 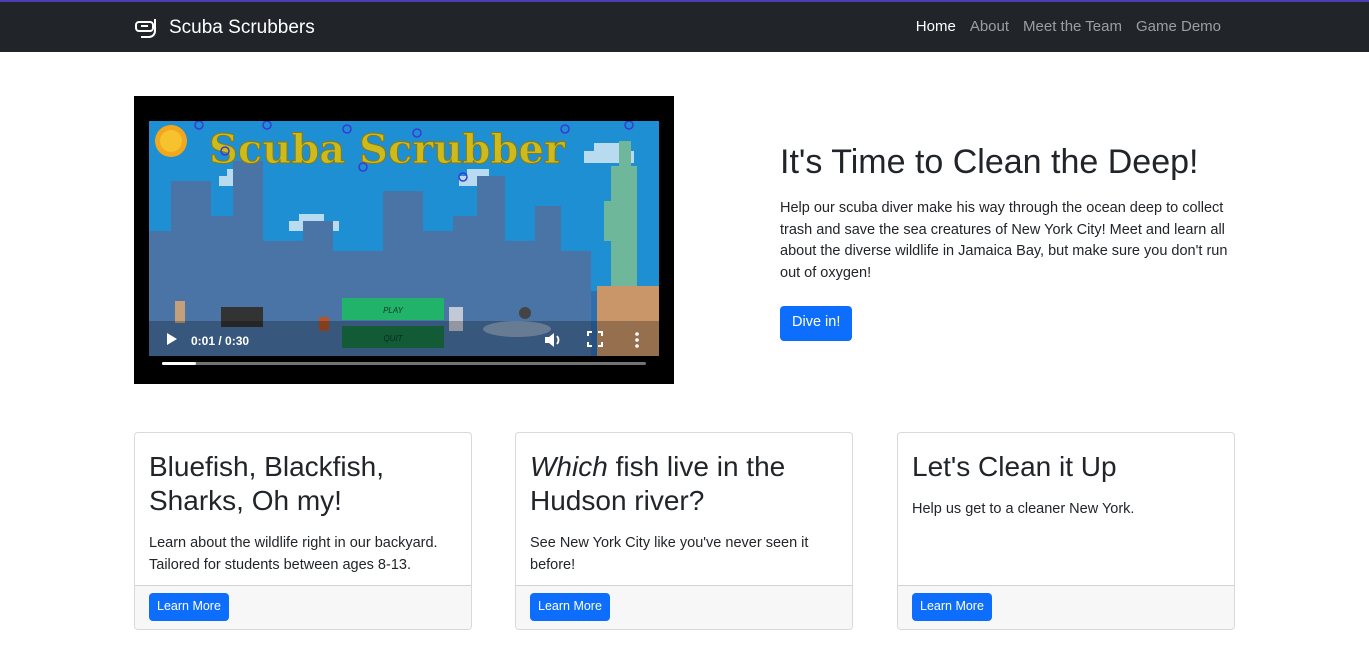 I want to click on card-text: Help us get to a cleaner New York., so click(x=1023, y=509).